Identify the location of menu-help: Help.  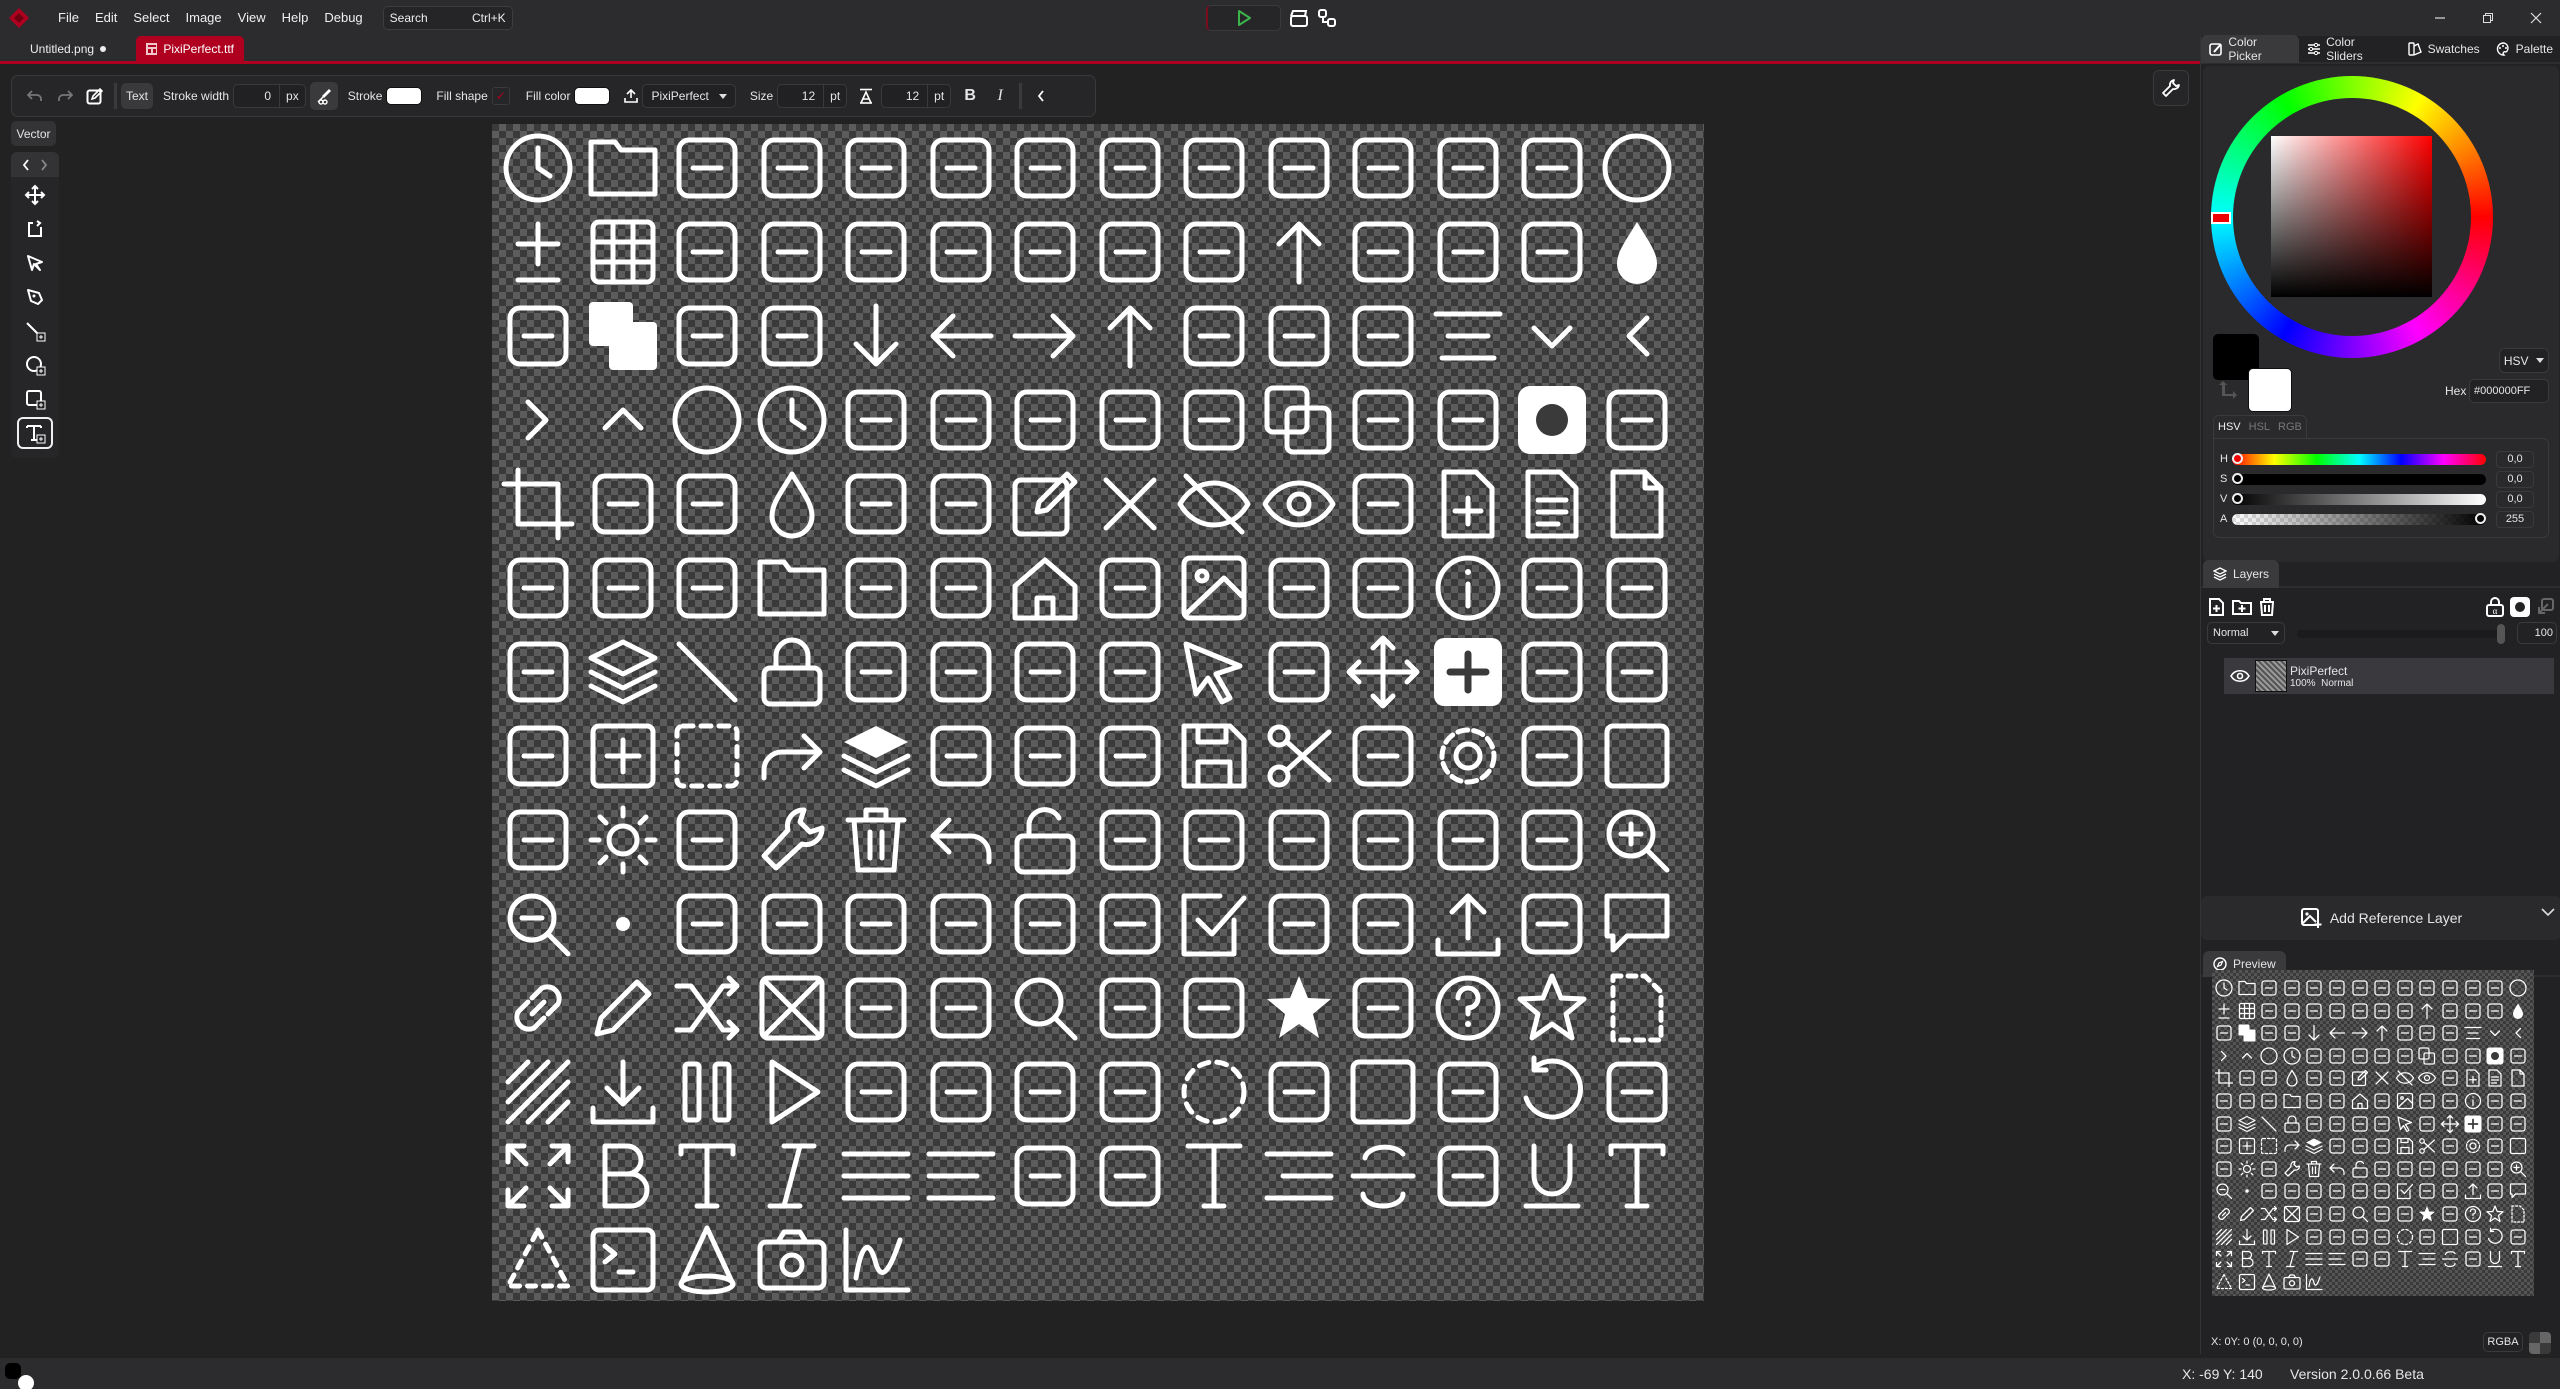
(295, 18).